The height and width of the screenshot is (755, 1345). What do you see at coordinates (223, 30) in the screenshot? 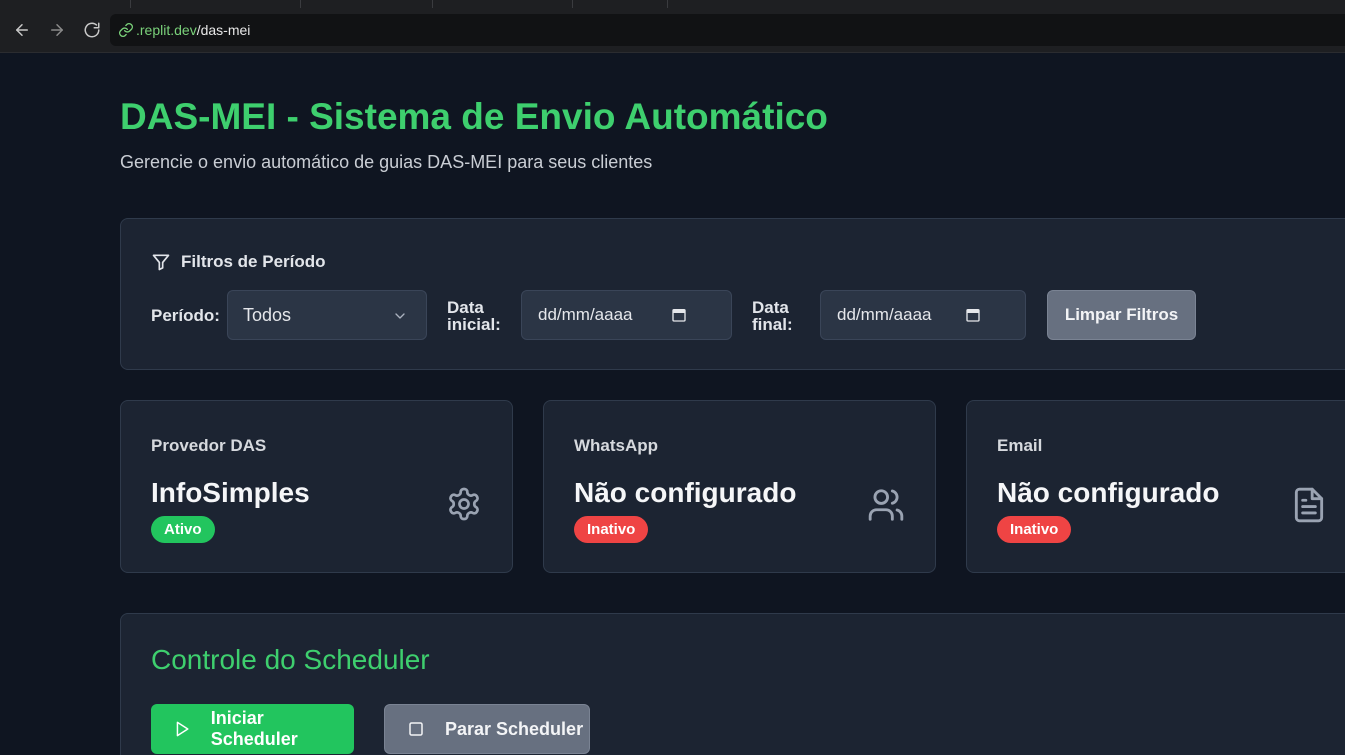
I see `url-path: /das-mei` at bounding box center [223, 30].